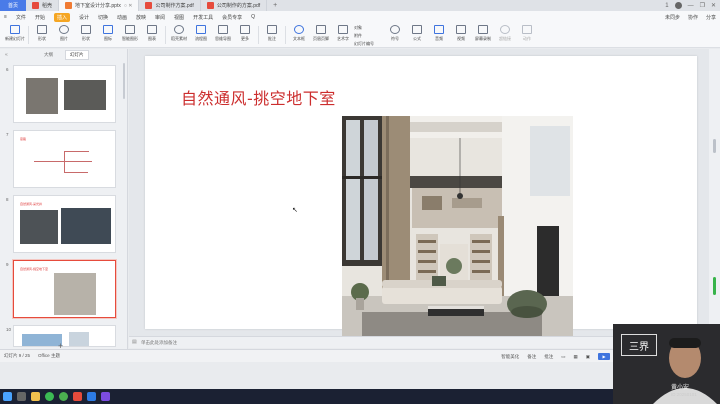 The width and height of the screenshot is (720, 404). I want to click on doc-tab-pdf-2: 公司制作的方案.pdf, so click(234, 5).